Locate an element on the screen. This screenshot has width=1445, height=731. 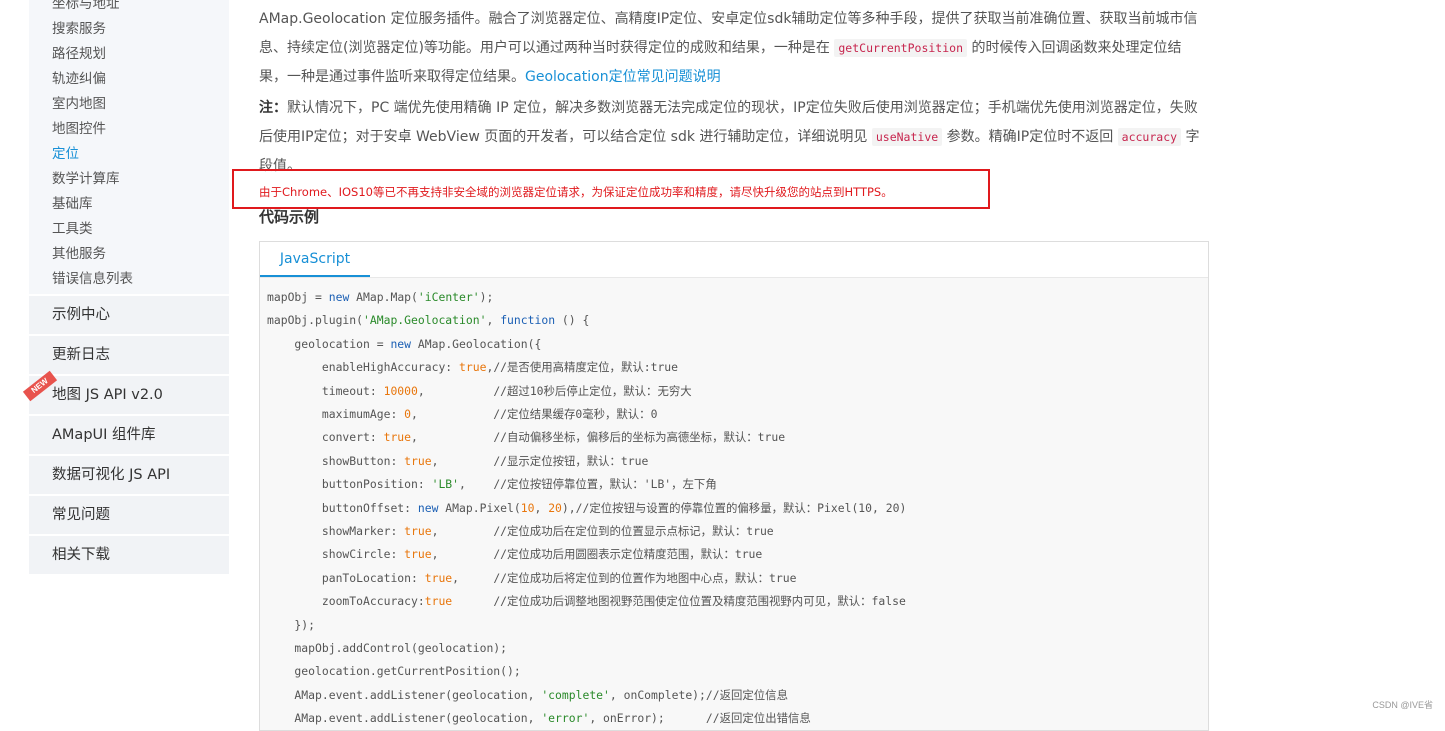
sidebar-nav-label: AMapUI 组件库 is located at coordinates (104, 435).